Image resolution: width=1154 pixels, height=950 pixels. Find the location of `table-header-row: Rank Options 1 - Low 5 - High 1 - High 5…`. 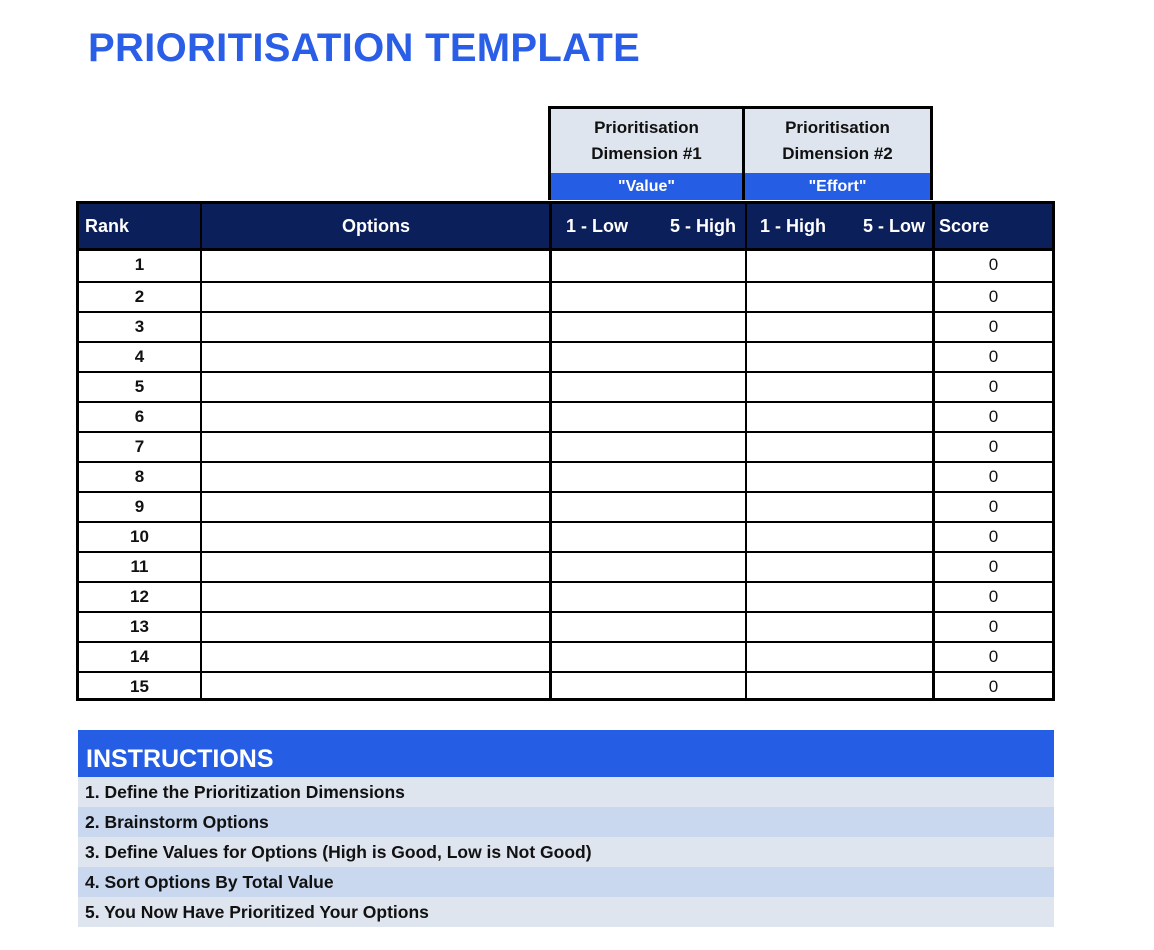

table-header-row: Rank Options 1 - Low 5 - High 1 - High 5… is located at coordinates (565, 227).